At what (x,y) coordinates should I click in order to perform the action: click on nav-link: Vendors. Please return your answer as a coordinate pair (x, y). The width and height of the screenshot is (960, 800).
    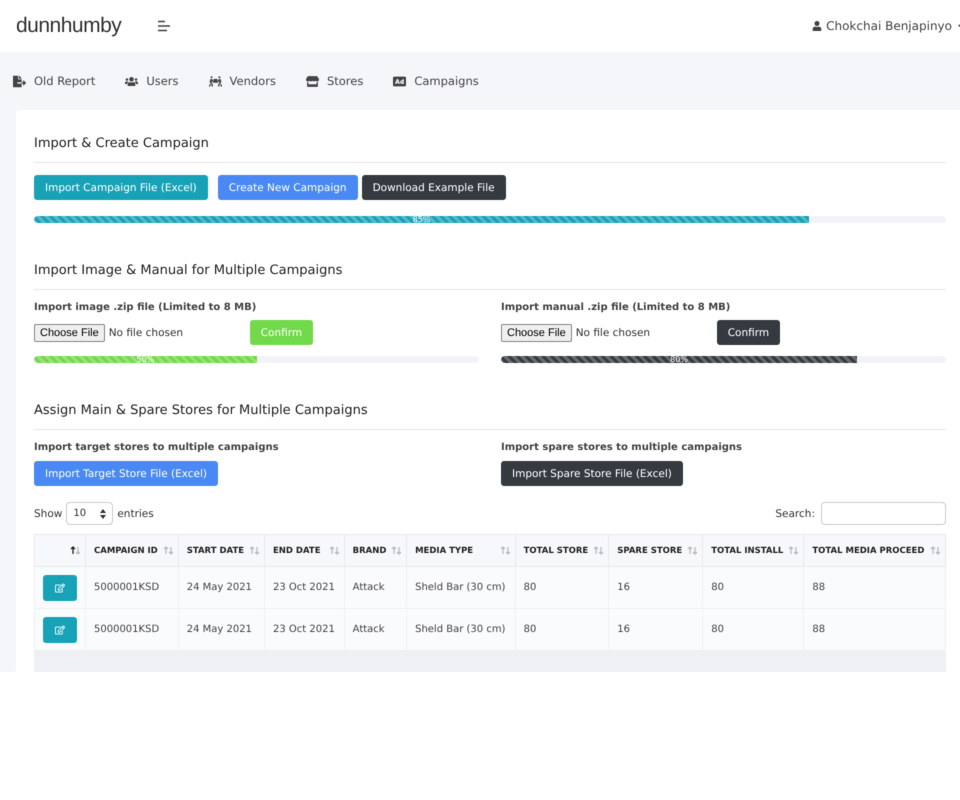
    Looking at the image, I should click on (242, 81).